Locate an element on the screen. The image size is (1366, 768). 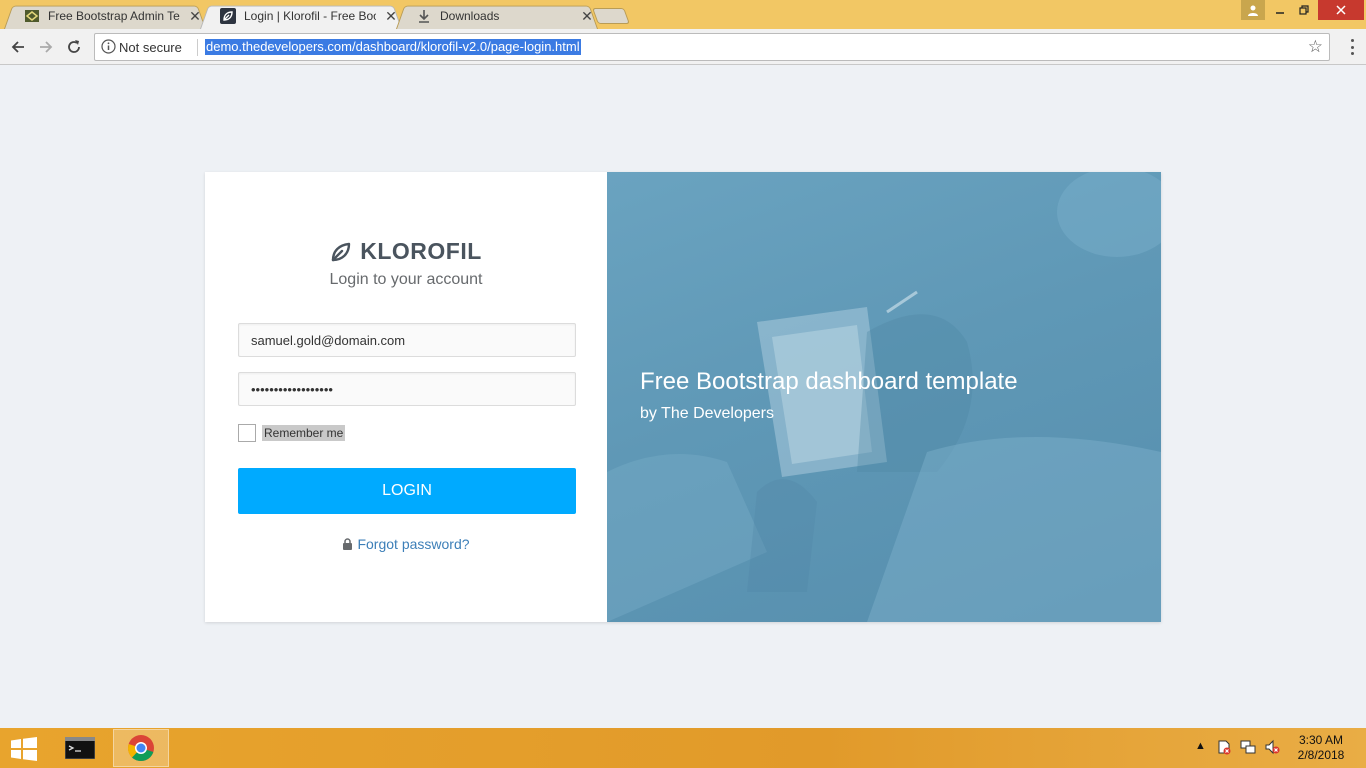
security-label: Not secure is located at coordinates (150, 47).